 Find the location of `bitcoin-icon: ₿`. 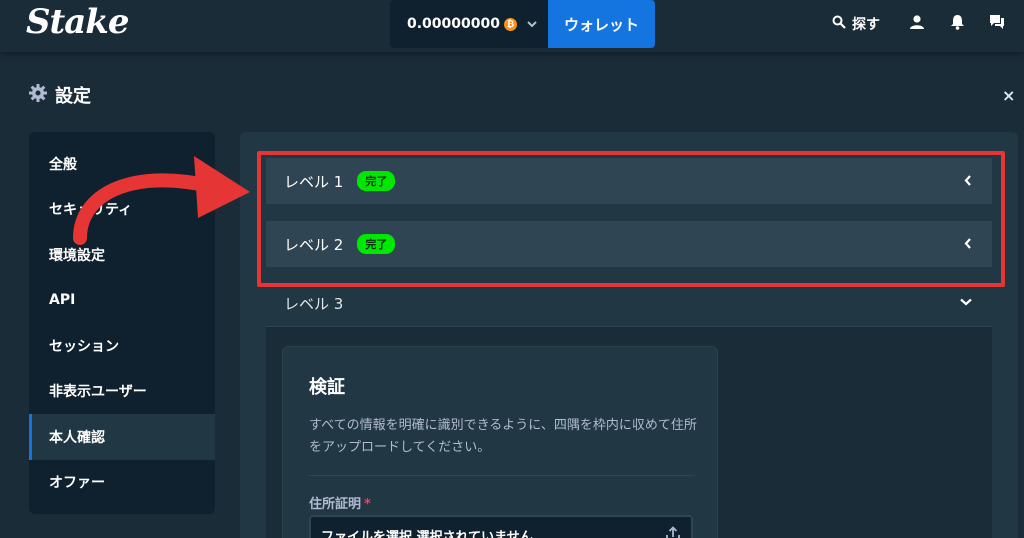

bitcoin-icon: ₿ is located at coordinates (510, 24).